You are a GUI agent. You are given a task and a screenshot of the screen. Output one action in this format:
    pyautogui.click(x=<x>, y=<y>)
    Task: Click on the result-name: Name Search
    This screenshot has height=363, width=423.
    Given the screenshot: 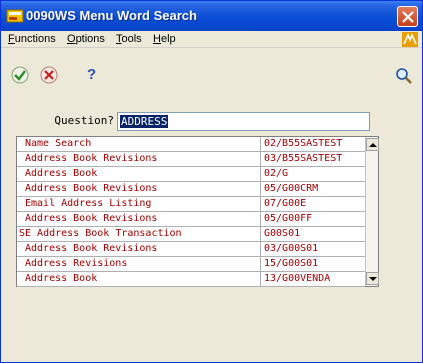 What is the action you would take?
    pyautogui.click(x=139, y=144)
    